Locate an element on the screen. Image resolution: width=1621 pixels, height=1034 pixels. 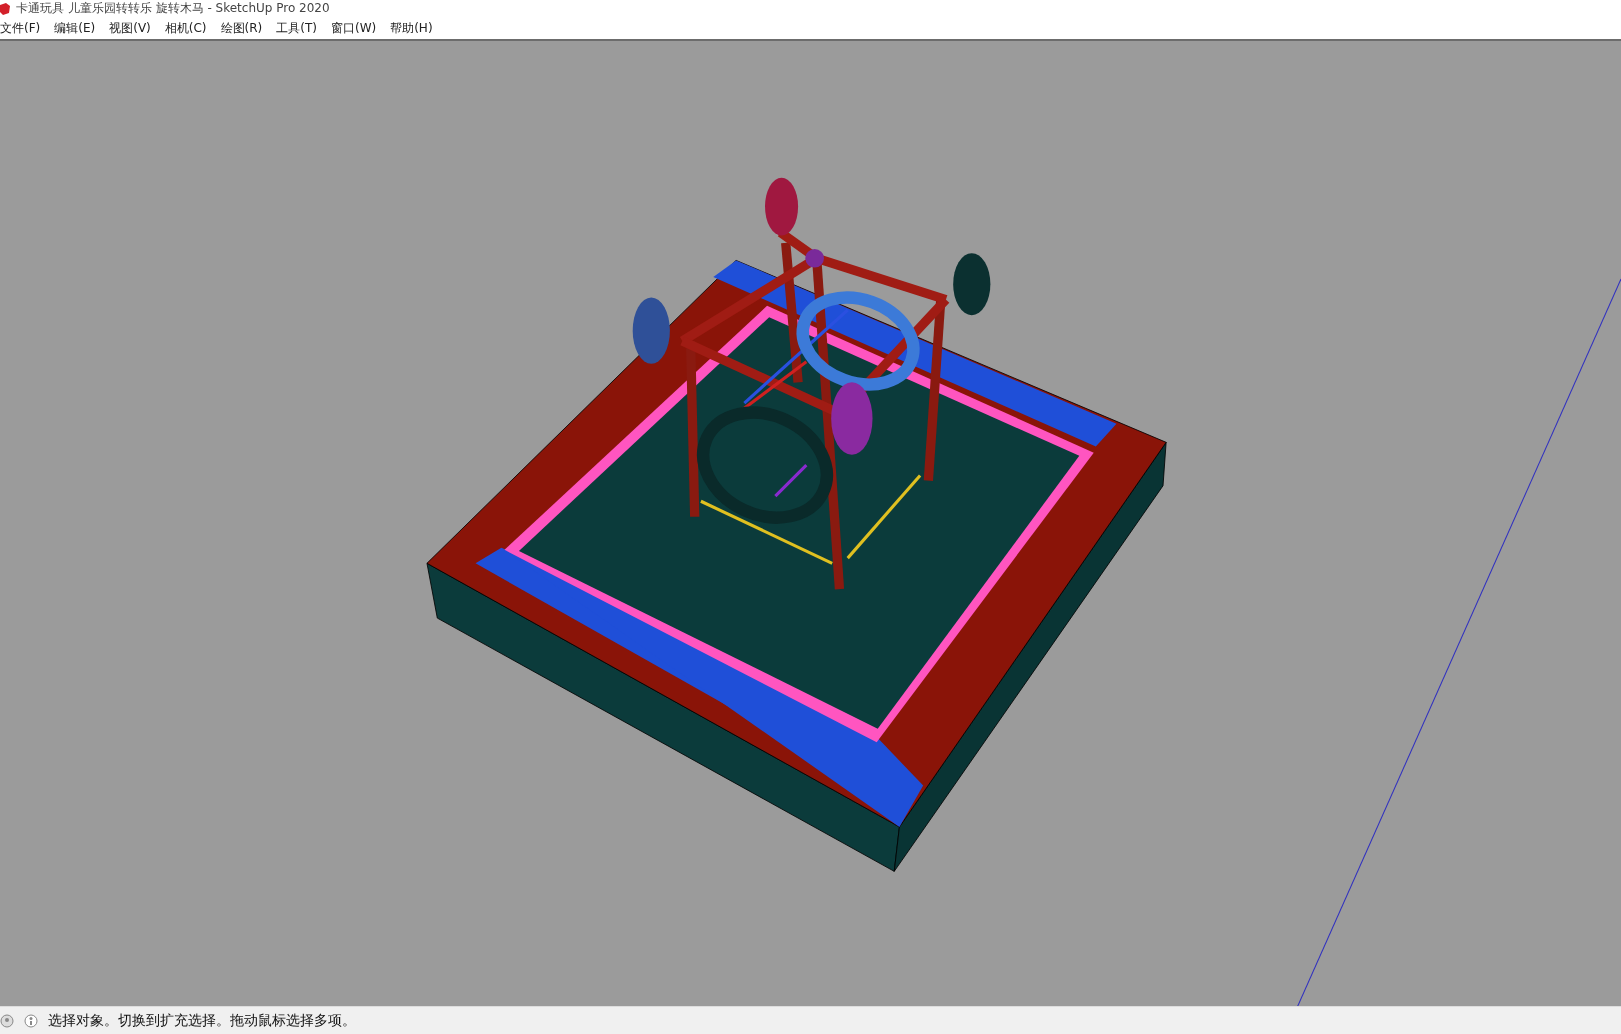
menu-item: 编辑(E) is located at coordinates (75, 28).